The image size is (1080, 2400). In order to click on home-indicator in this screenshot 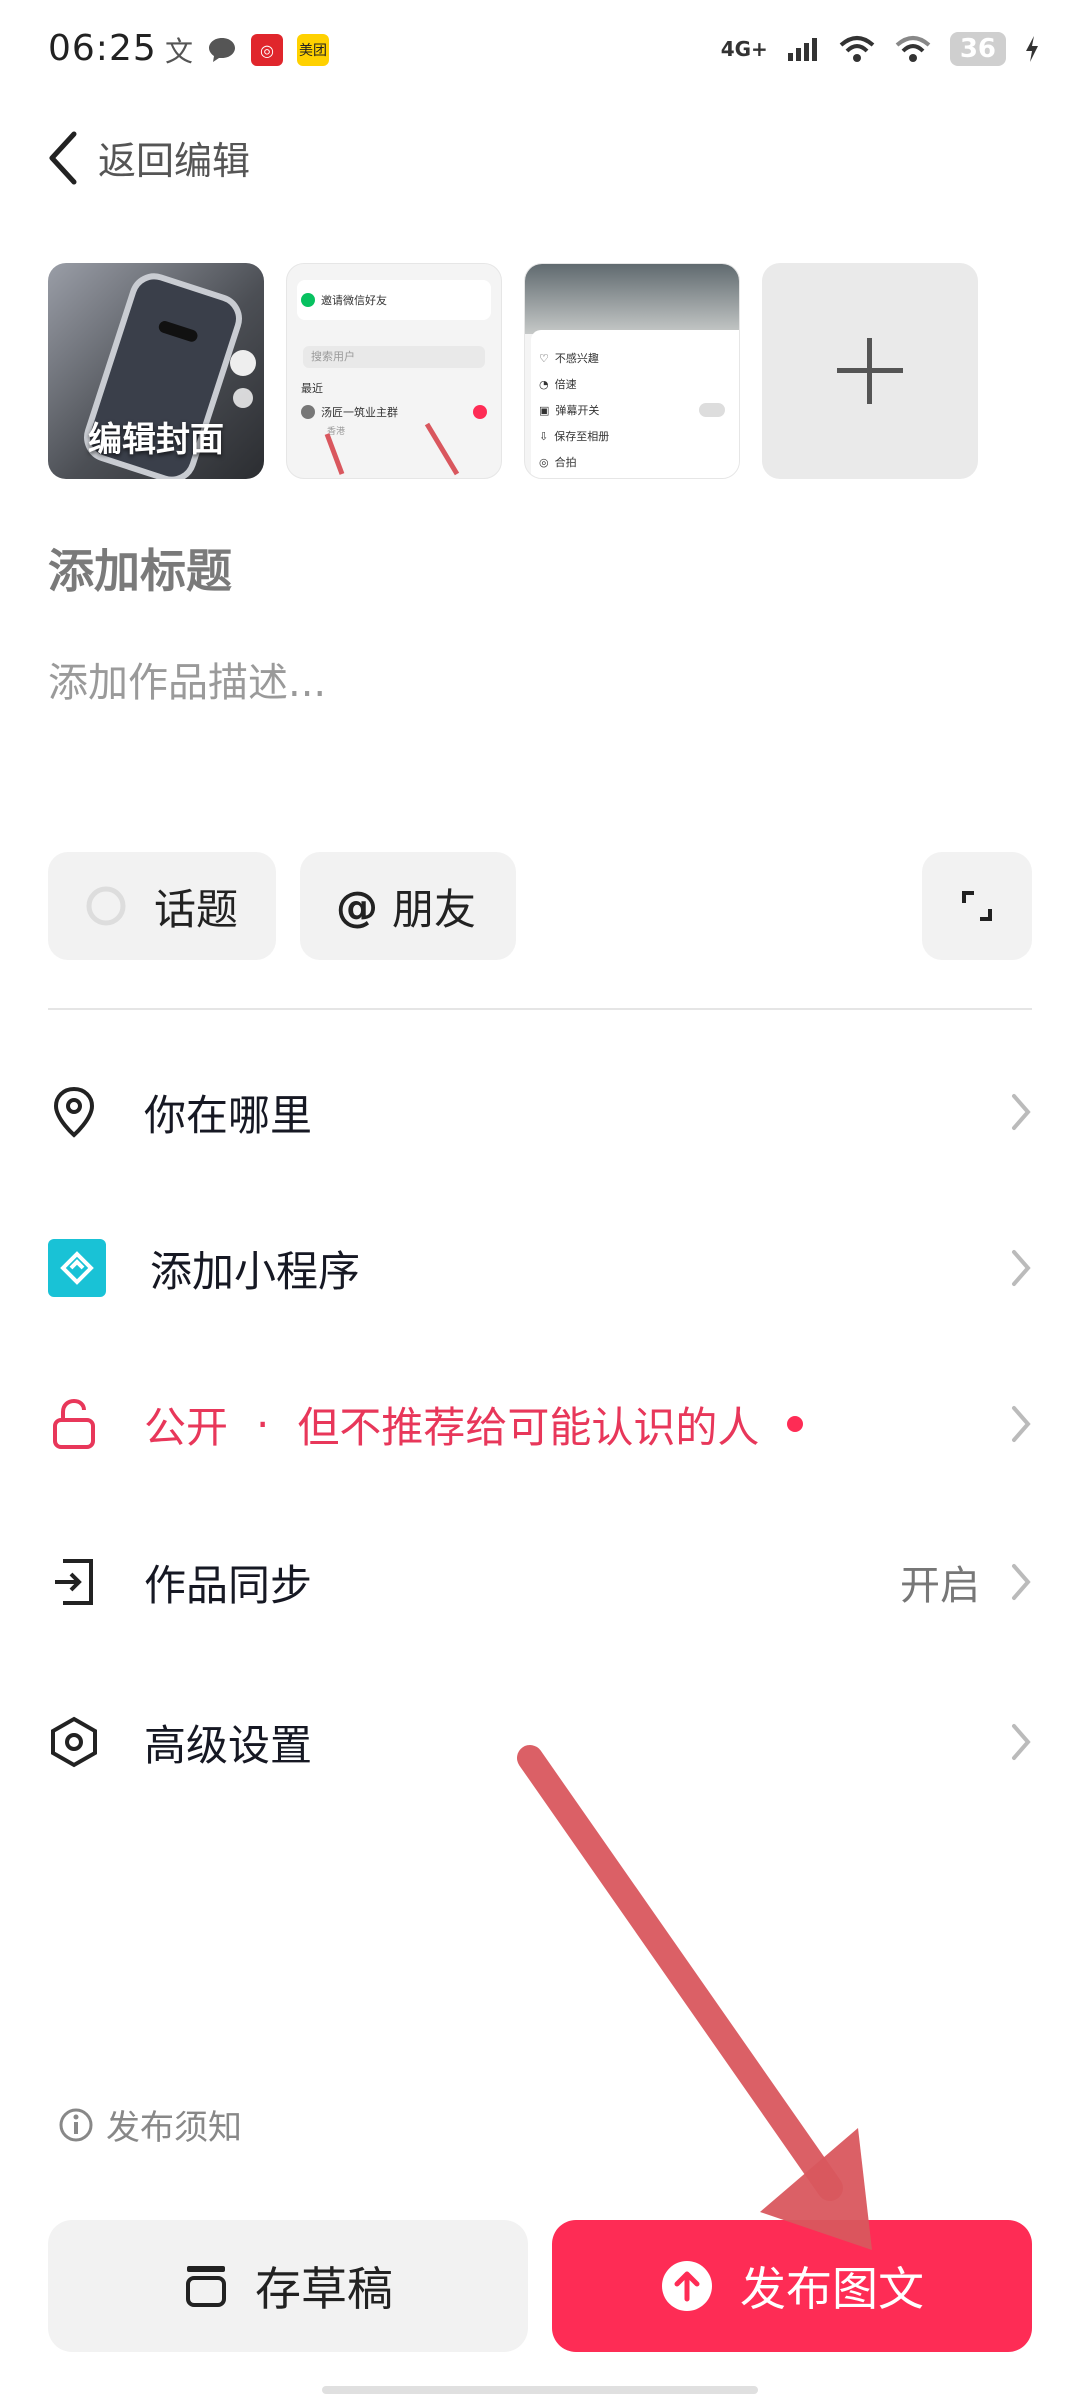, I will do `click(540, 2390)`.